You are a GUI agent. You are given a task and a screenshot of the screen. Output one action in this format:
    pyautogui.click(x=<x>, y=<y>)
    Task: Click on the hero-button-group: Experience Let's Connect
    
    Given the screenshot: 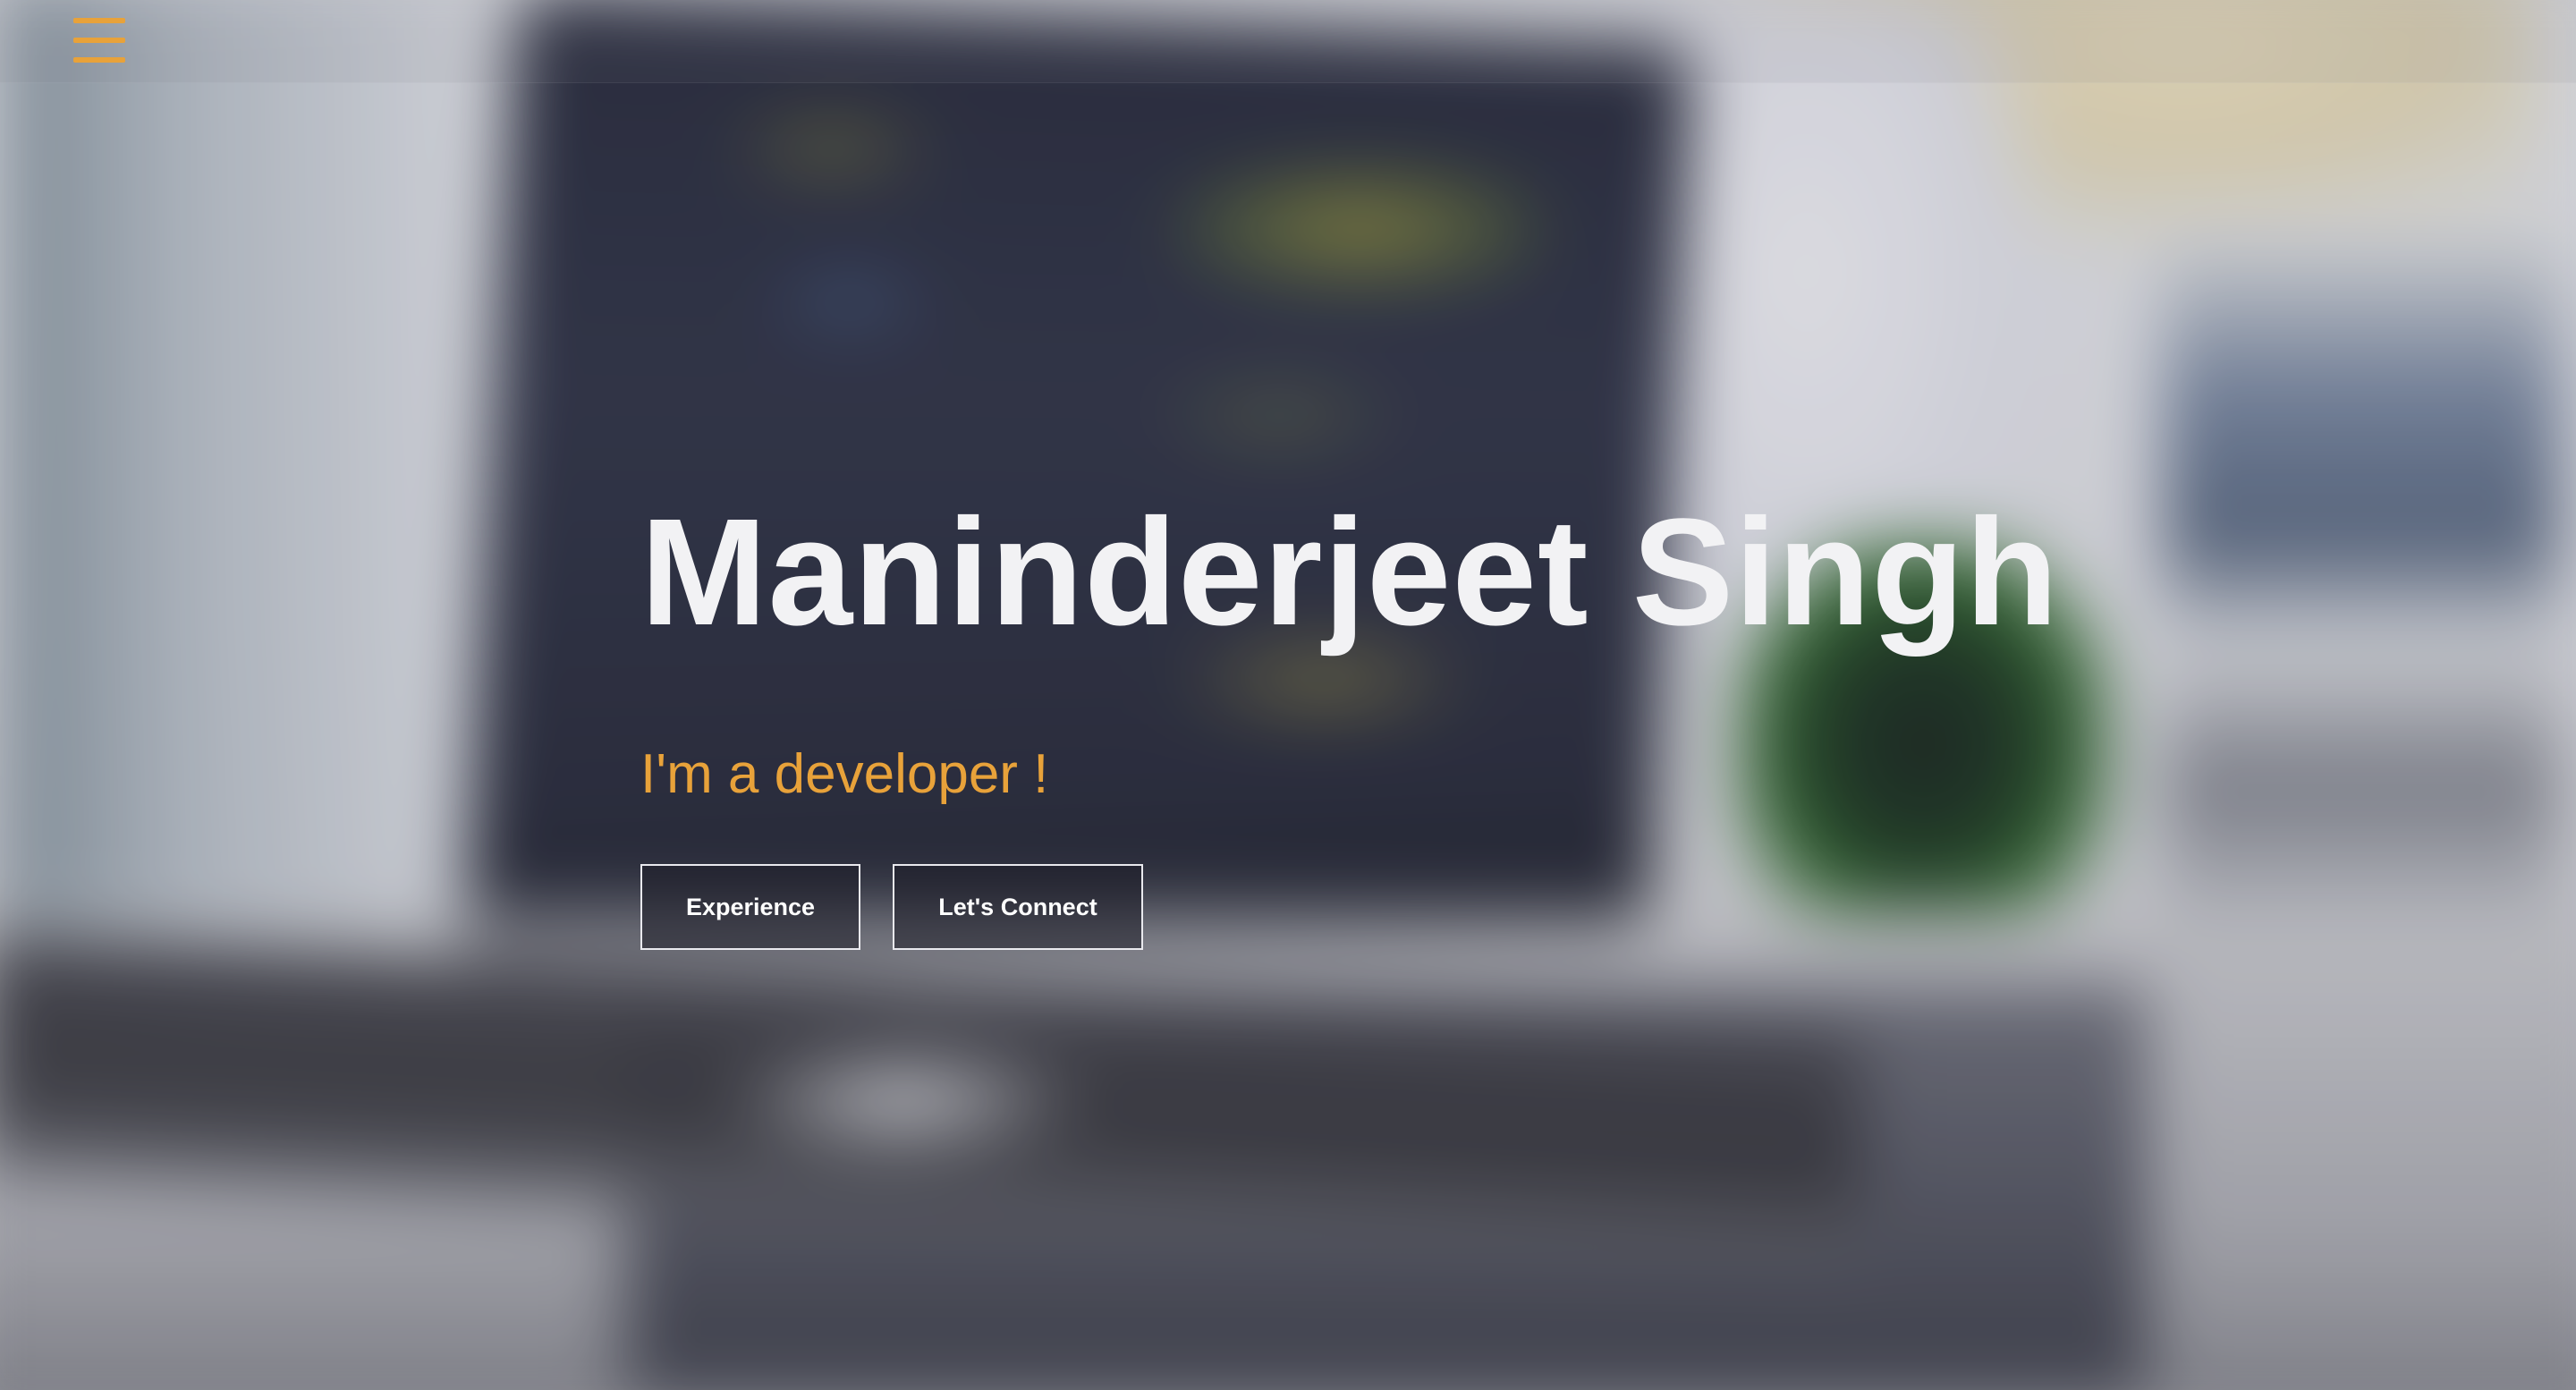 What is the action you would take?
    pyautogui.click(x=1349, y=907)
    